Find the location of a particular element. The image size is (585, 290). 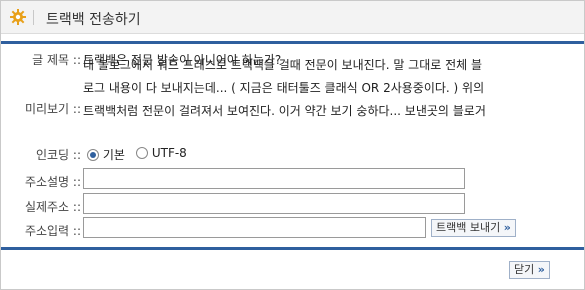

encoding-utf8-label: UTF-8 is located at coordinates (169, 153).